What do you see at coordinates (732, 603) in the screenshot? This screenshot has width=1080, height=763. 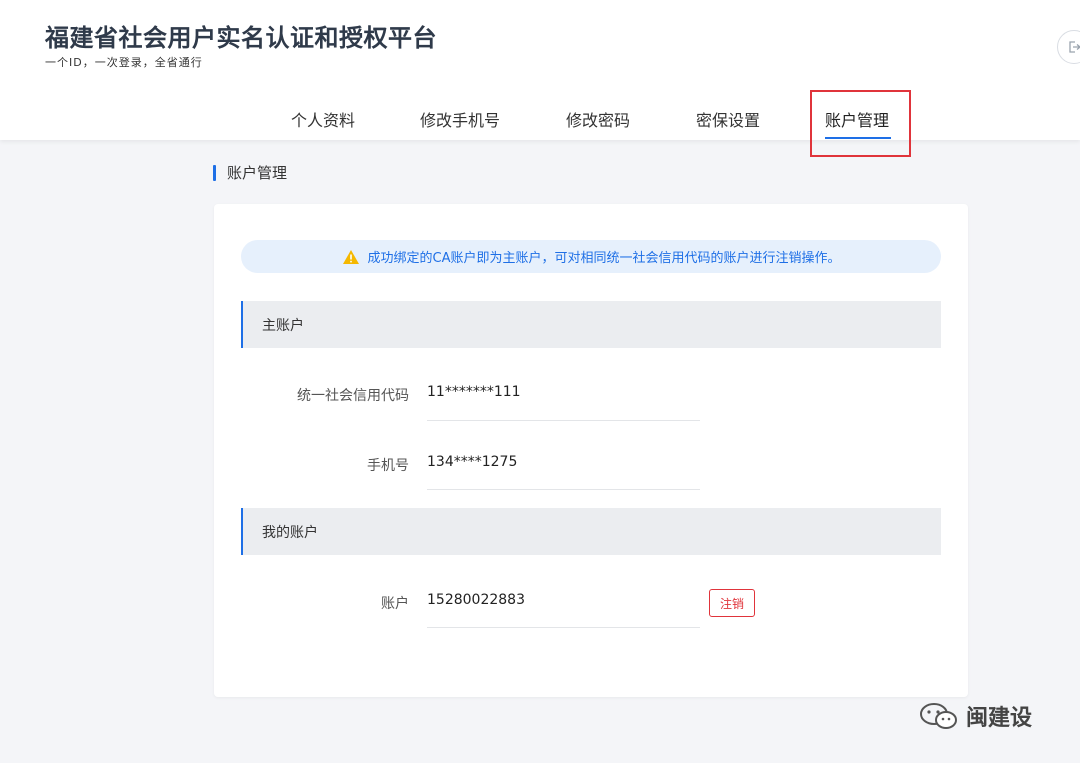 I see `cancel-account-button: 注销` at bounding box center [732, 603].